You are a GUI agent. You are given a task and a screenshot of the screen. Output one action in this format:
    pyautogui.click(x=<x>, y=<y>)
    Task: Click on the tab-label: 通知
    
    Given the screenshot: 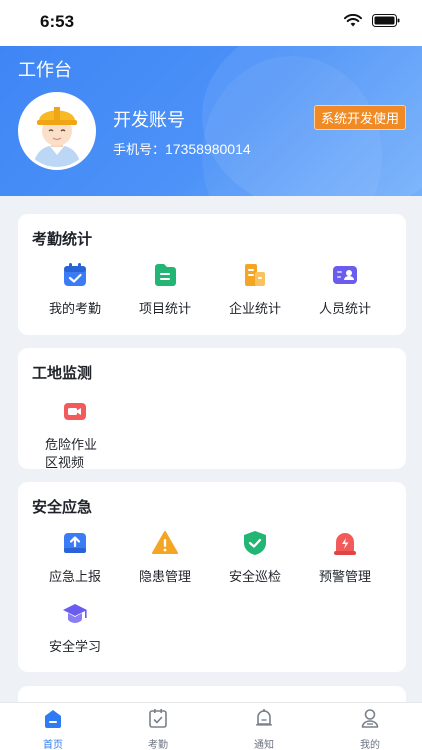 What is the action you would take?
    pyautogui.click(x=264, y=745)
    